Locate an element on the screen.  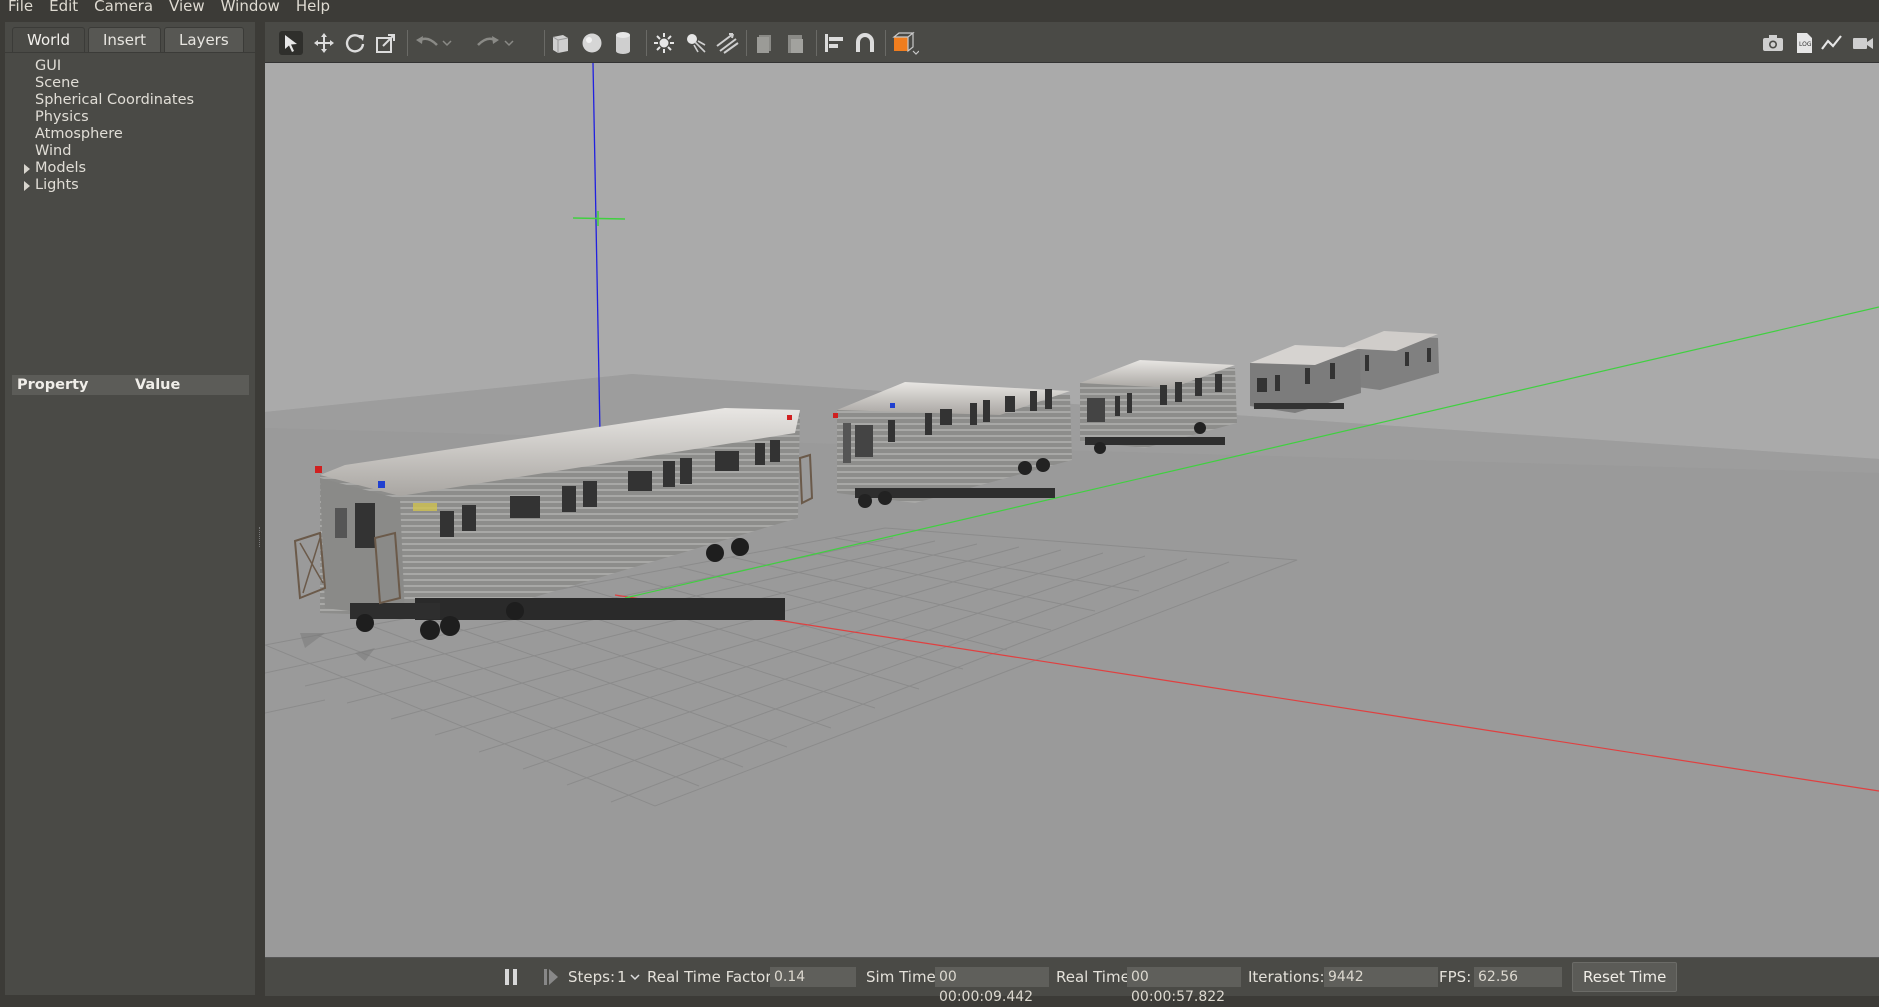
menu-edit: Edit is located at coordinates (63, 7).